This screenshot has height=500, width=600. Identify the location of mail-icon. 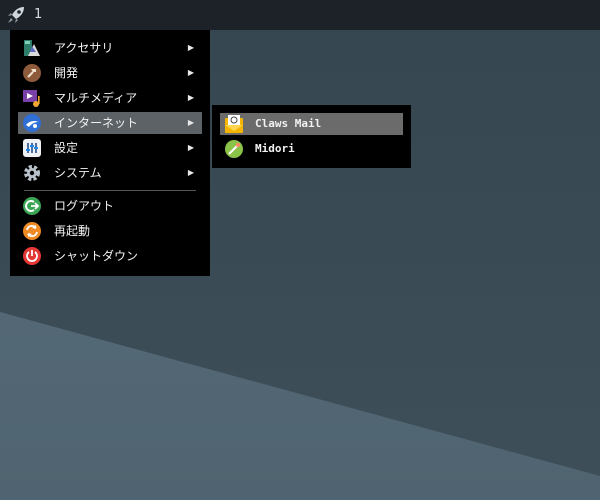
(234, 124).